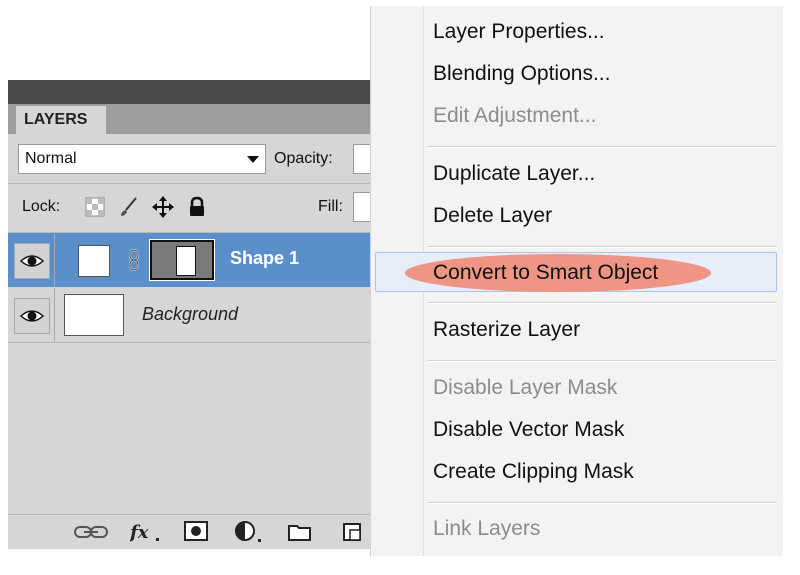 The height and width of the screenshot is (575, 800). What do you see at coordinates (264, 258) in the screenshot?
I see `layer-name: Shape 1` at bounding box center [264, 258].